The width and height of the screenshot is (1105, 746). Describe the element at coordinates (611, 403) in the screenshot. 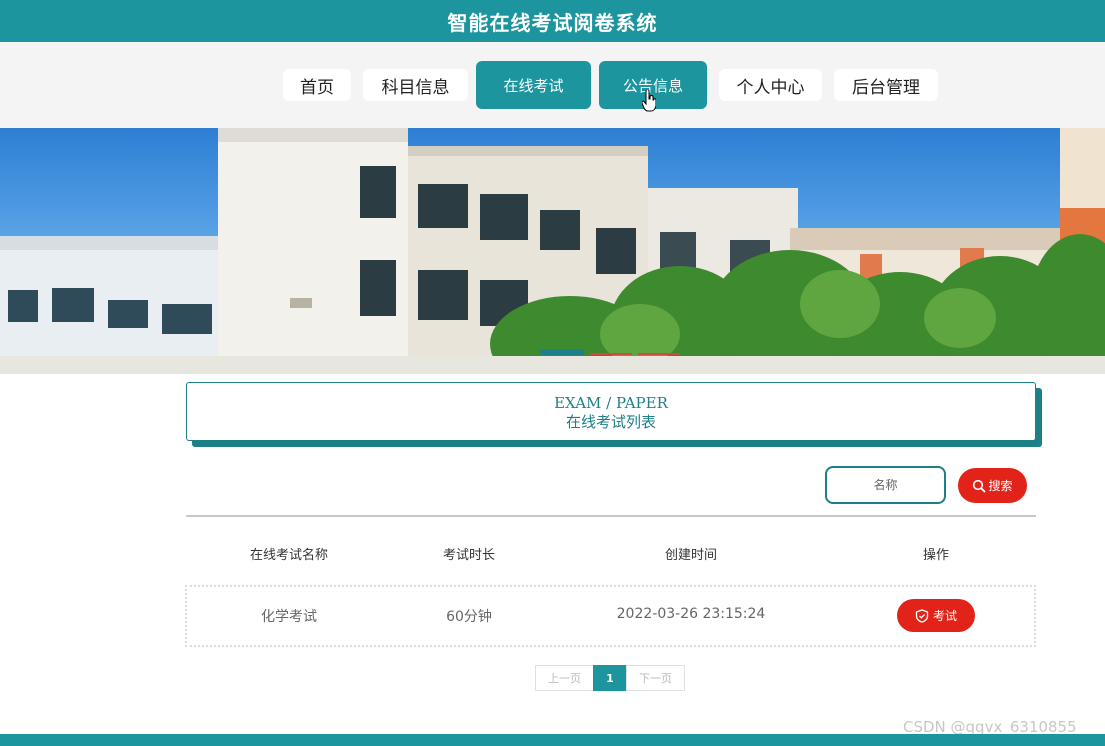

I see `section-title-en: EXAM / PAPER` at that location.